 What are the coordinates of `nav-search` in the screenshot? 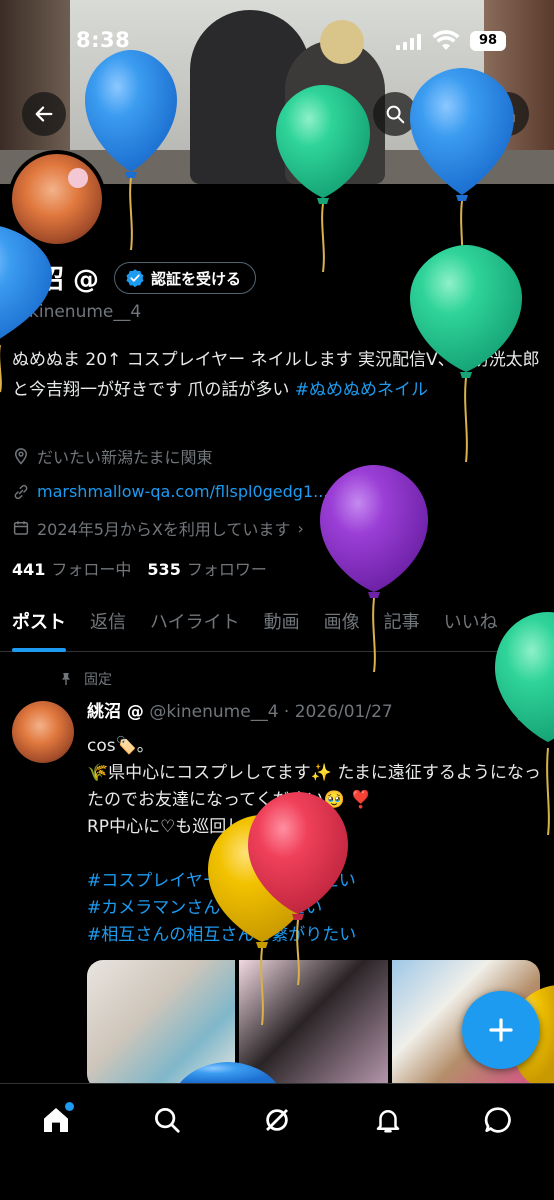 It's located at (167, 1120).